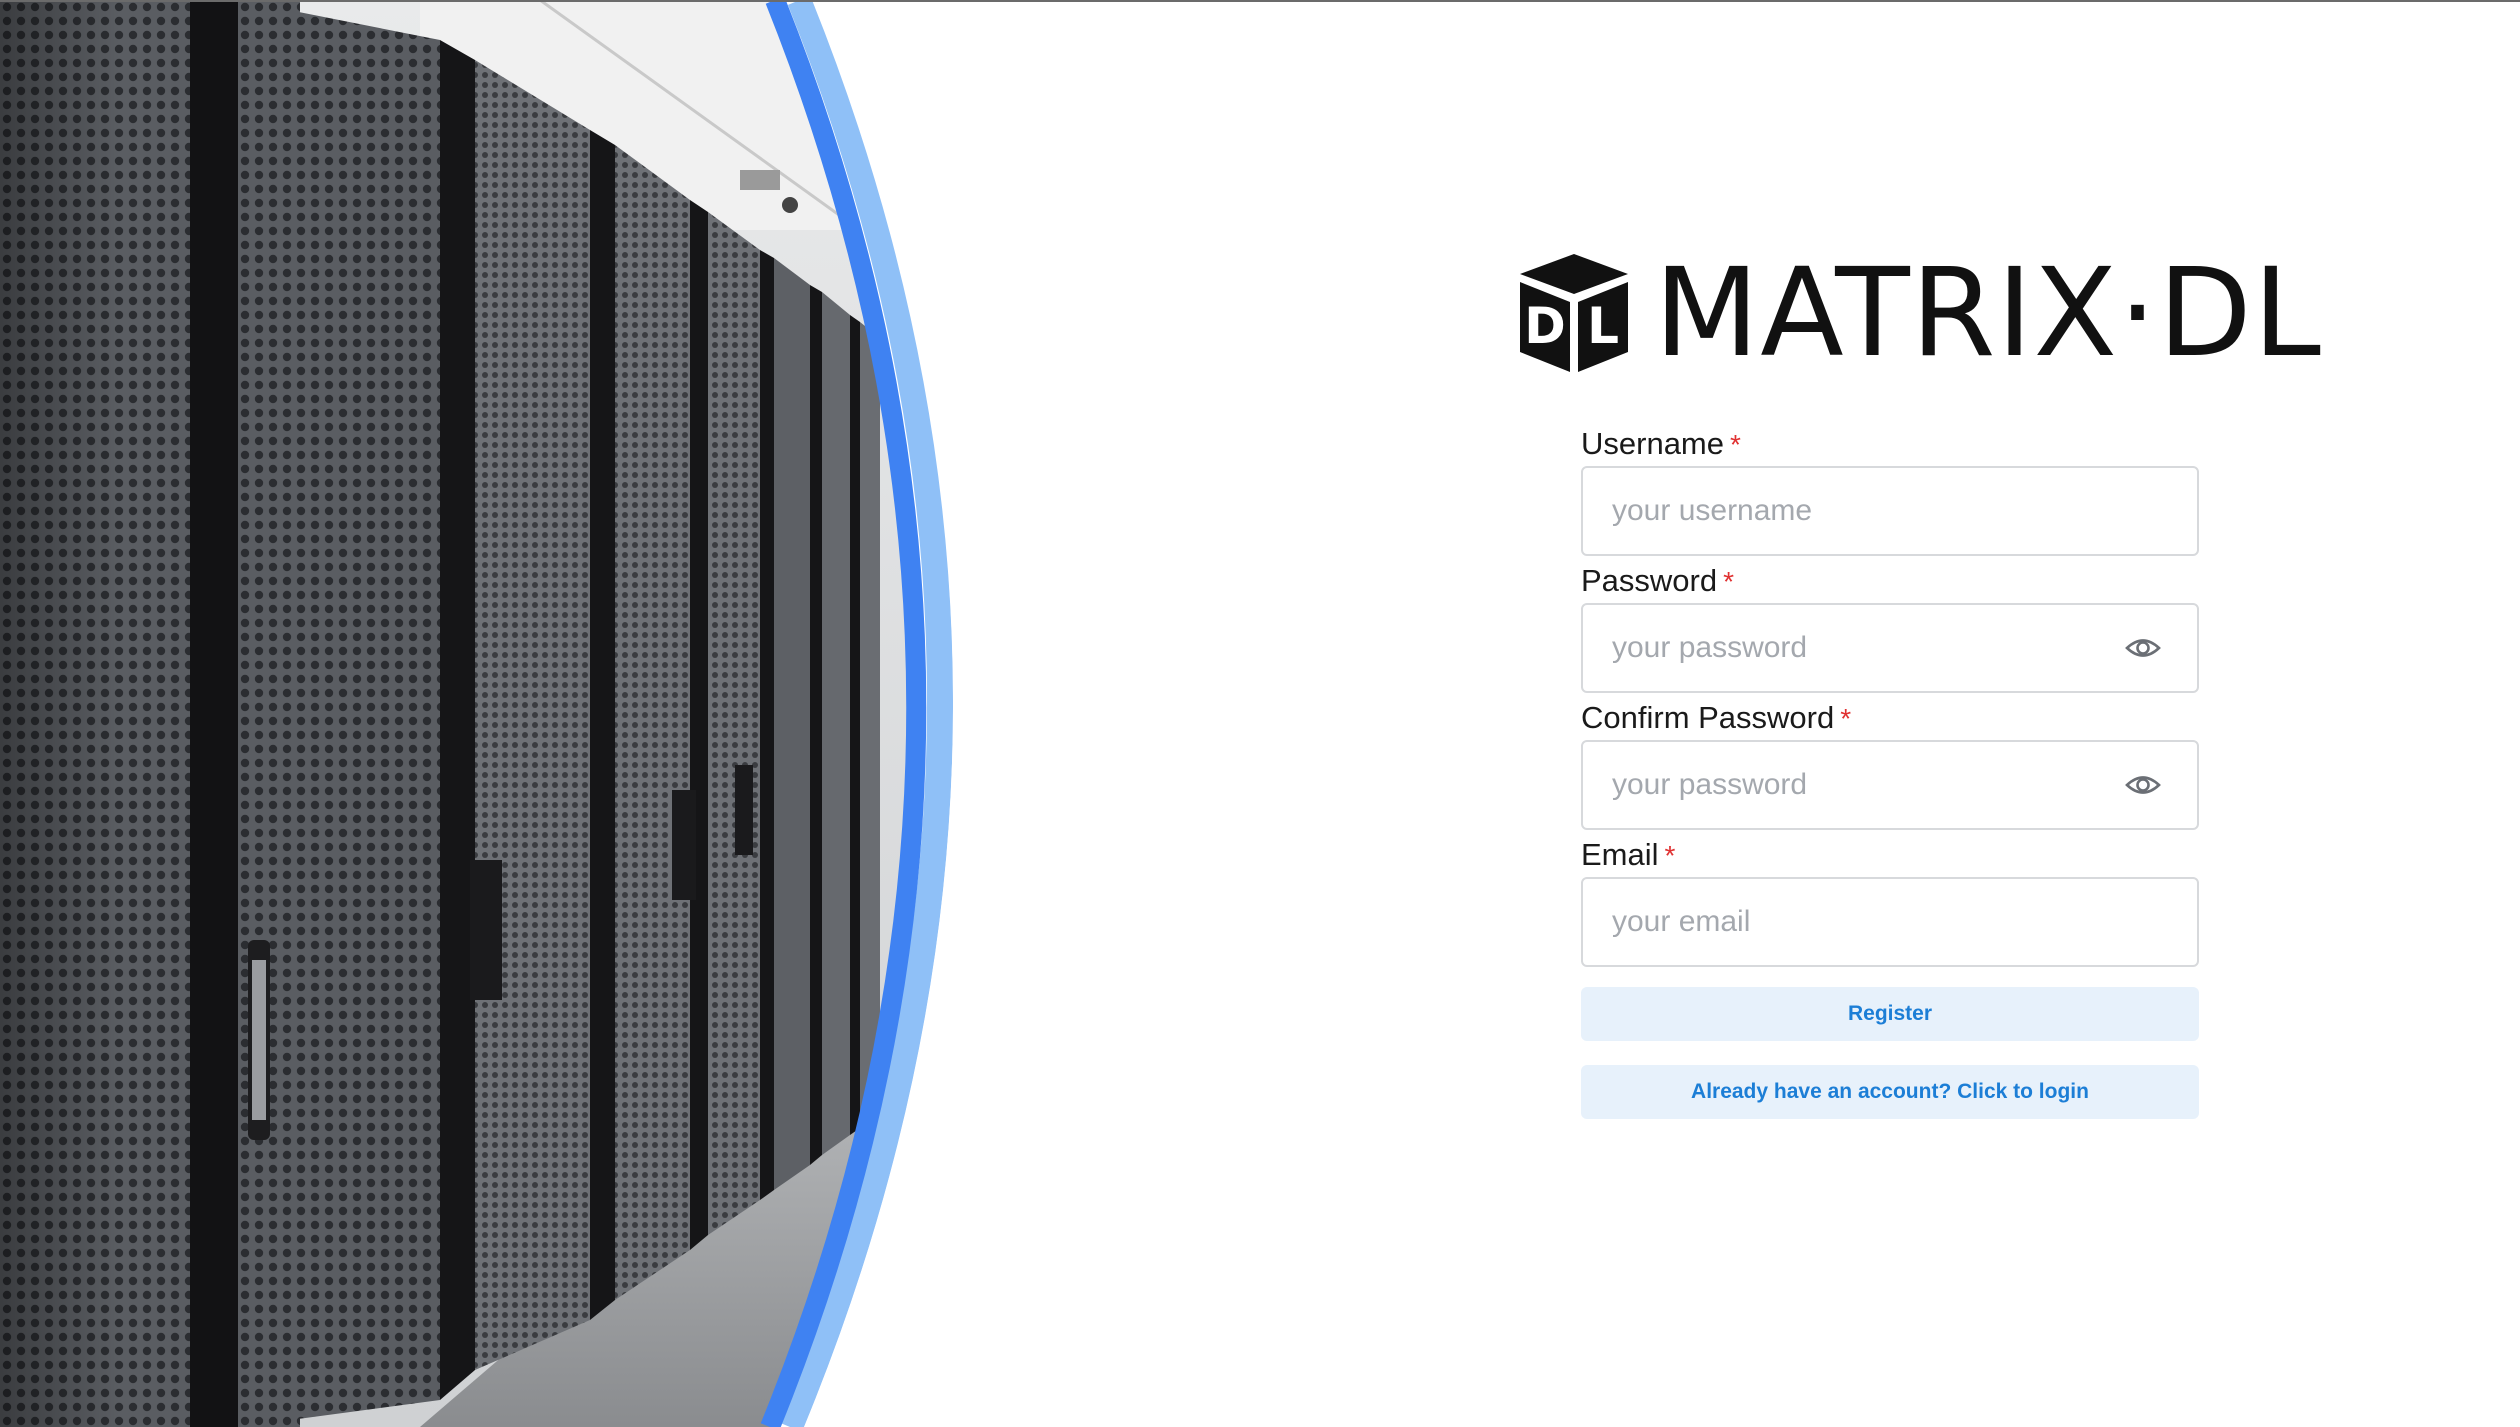 The height and width of the screenshot is (1427, 2520). What do you see at coordinates (1846, 718) in the screenshot?
I see `confirm-password-required-mark: *` at bounding box center [1846, 718].